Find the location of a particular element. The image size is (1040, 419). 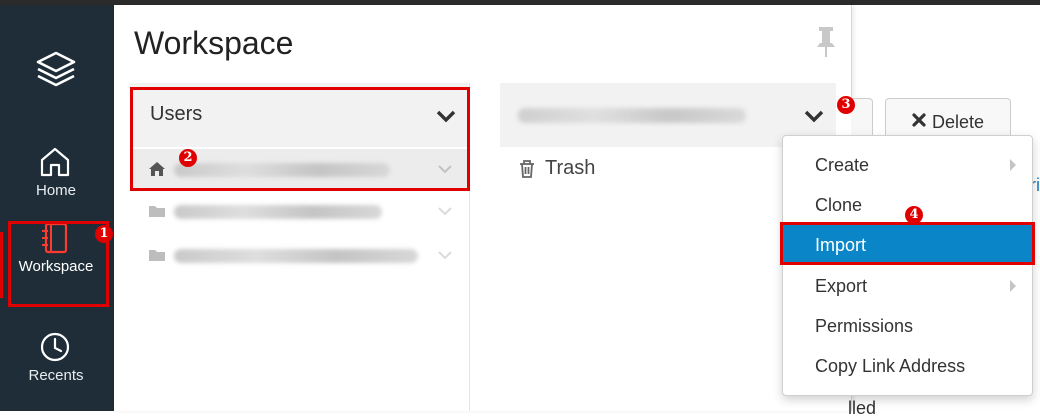

menu-item-label: Permissions is located at coordinates (864, 326).